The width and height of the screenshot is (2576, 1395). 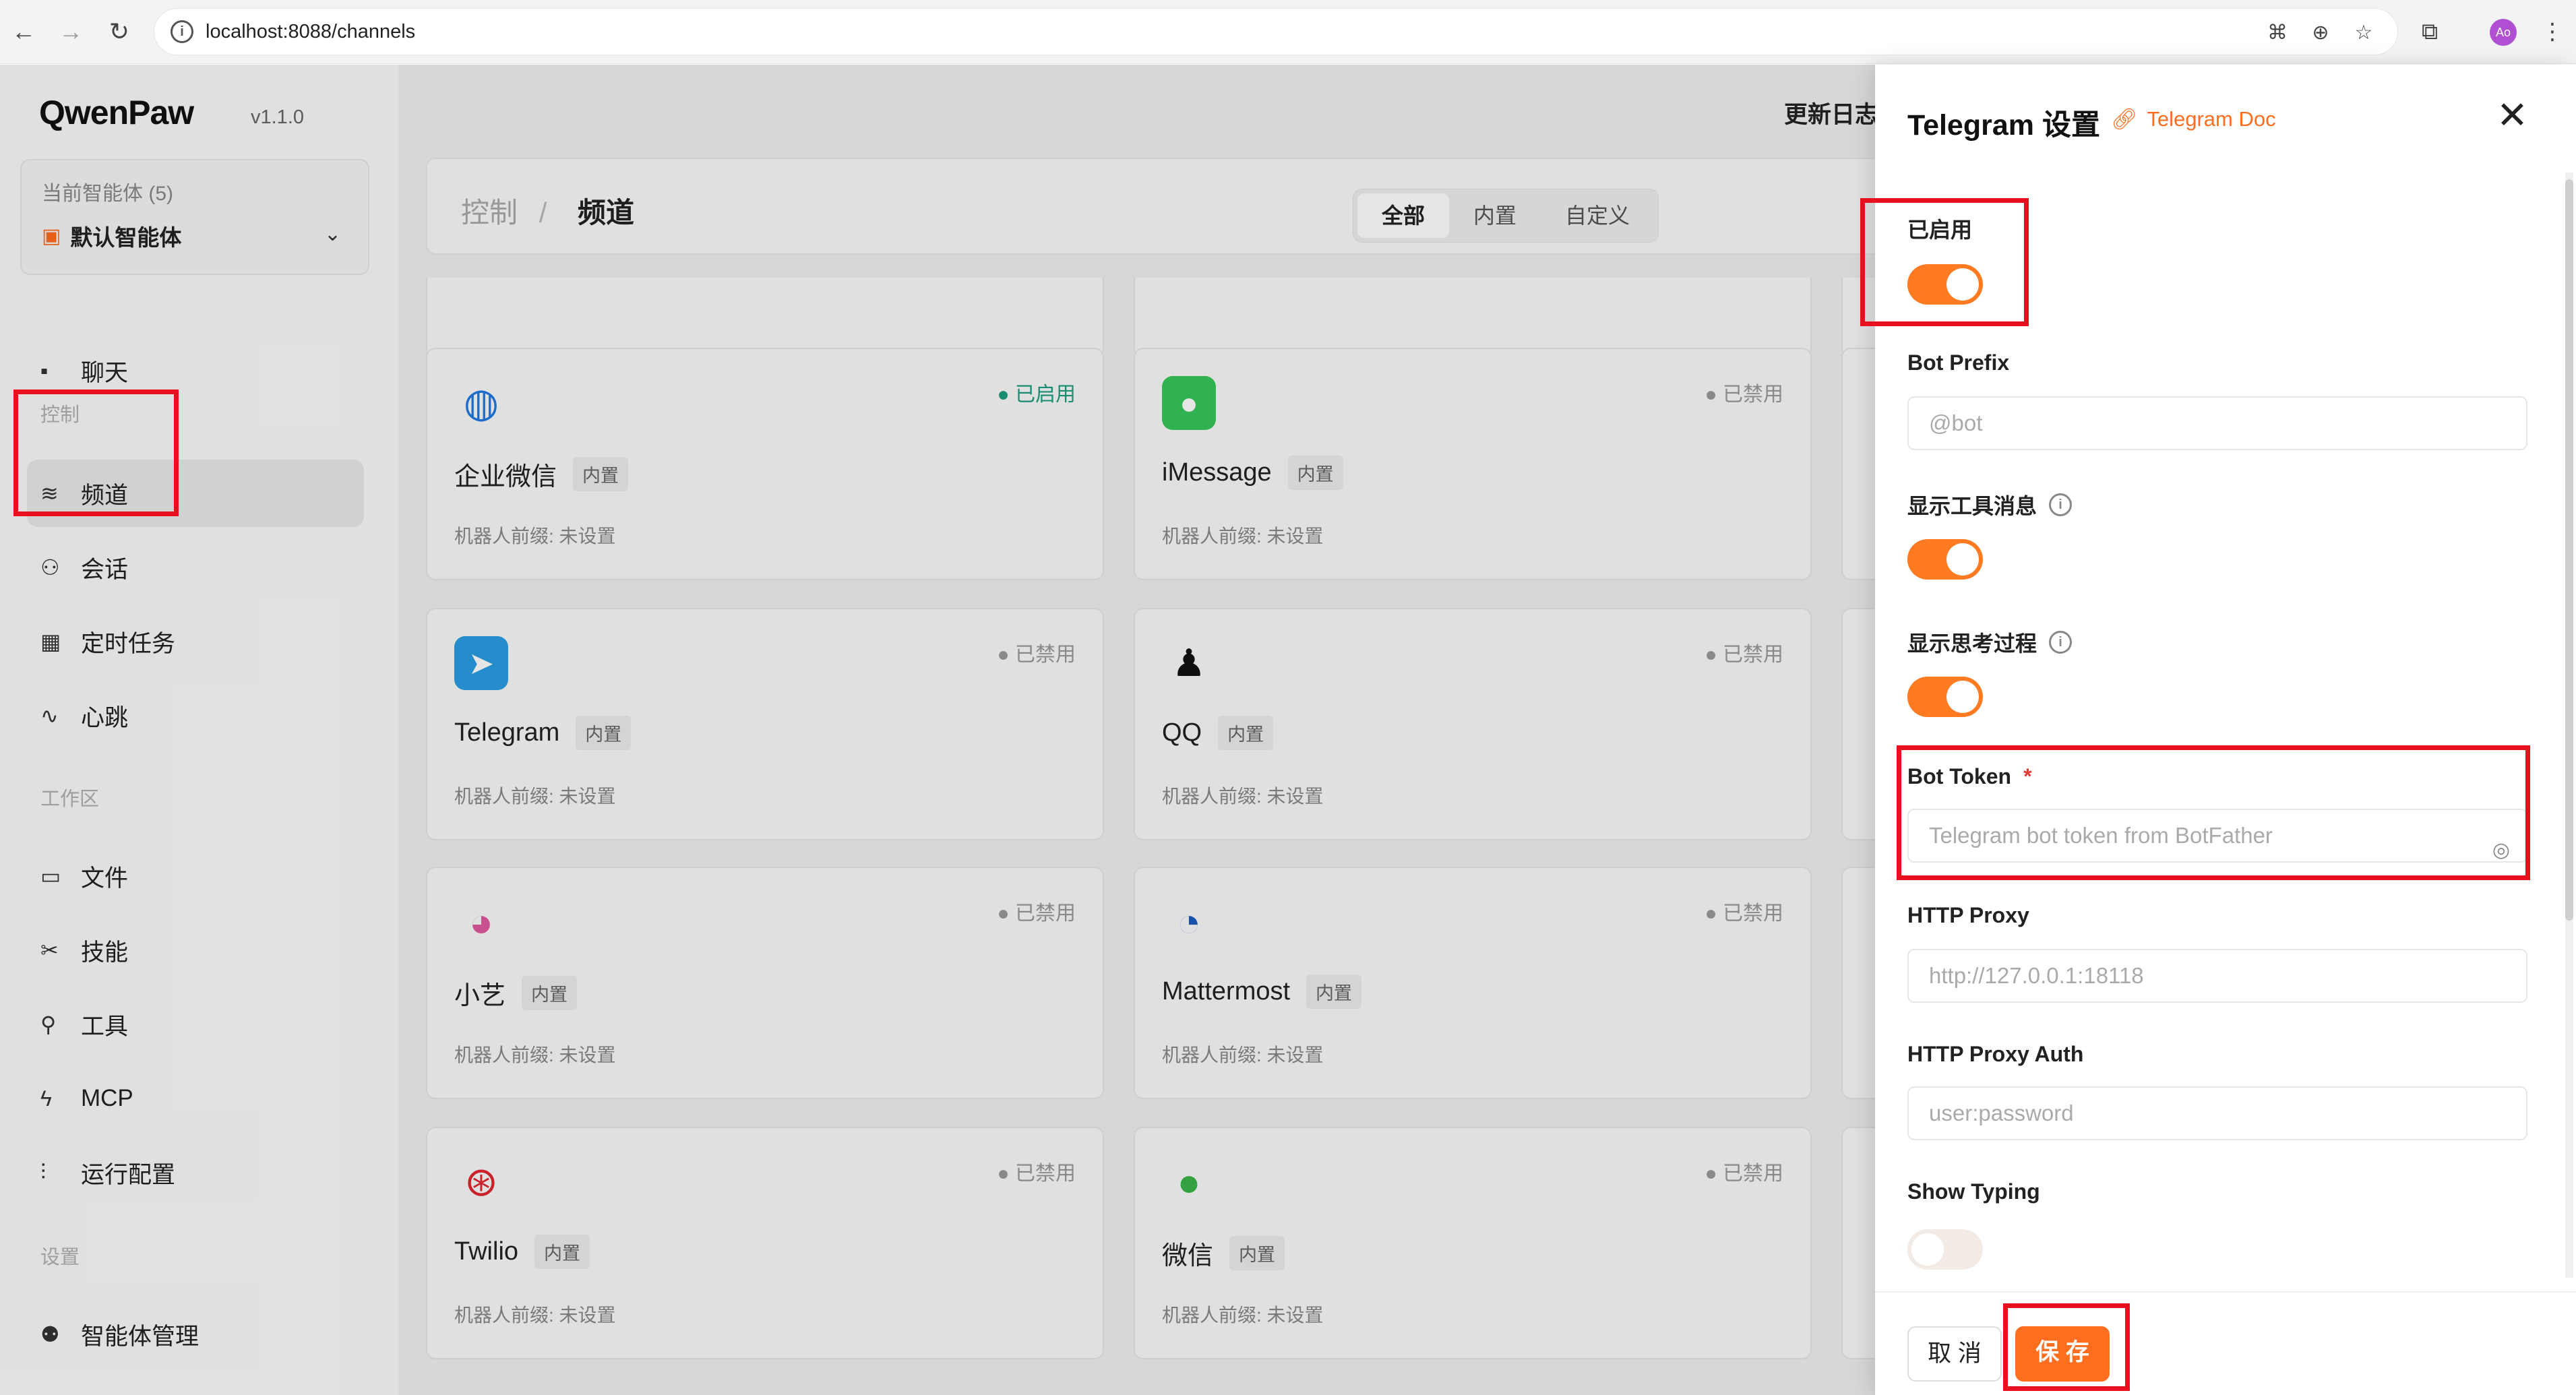 What do you see at coordinates (2363, 33) in the screenshot?
I see `bookmark-star-icon: ☆` at bounding box center [2363, 33].